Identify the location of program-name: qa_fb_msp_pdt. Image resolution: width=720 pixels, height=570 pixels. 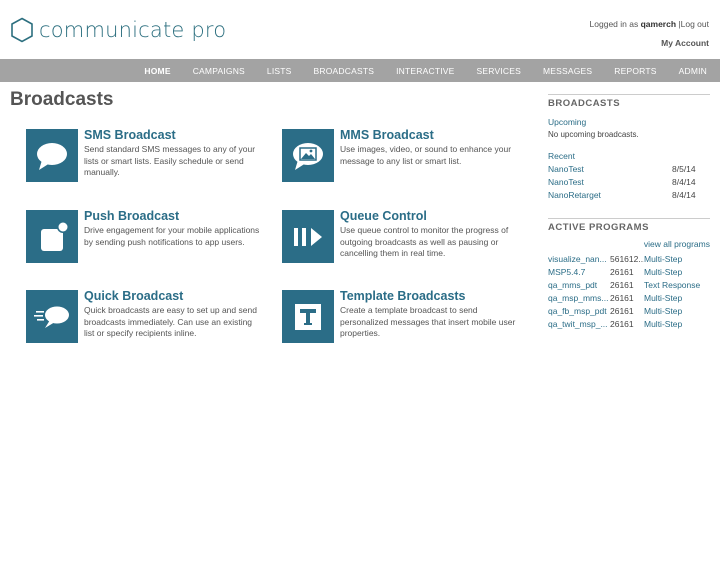
(579, 311).